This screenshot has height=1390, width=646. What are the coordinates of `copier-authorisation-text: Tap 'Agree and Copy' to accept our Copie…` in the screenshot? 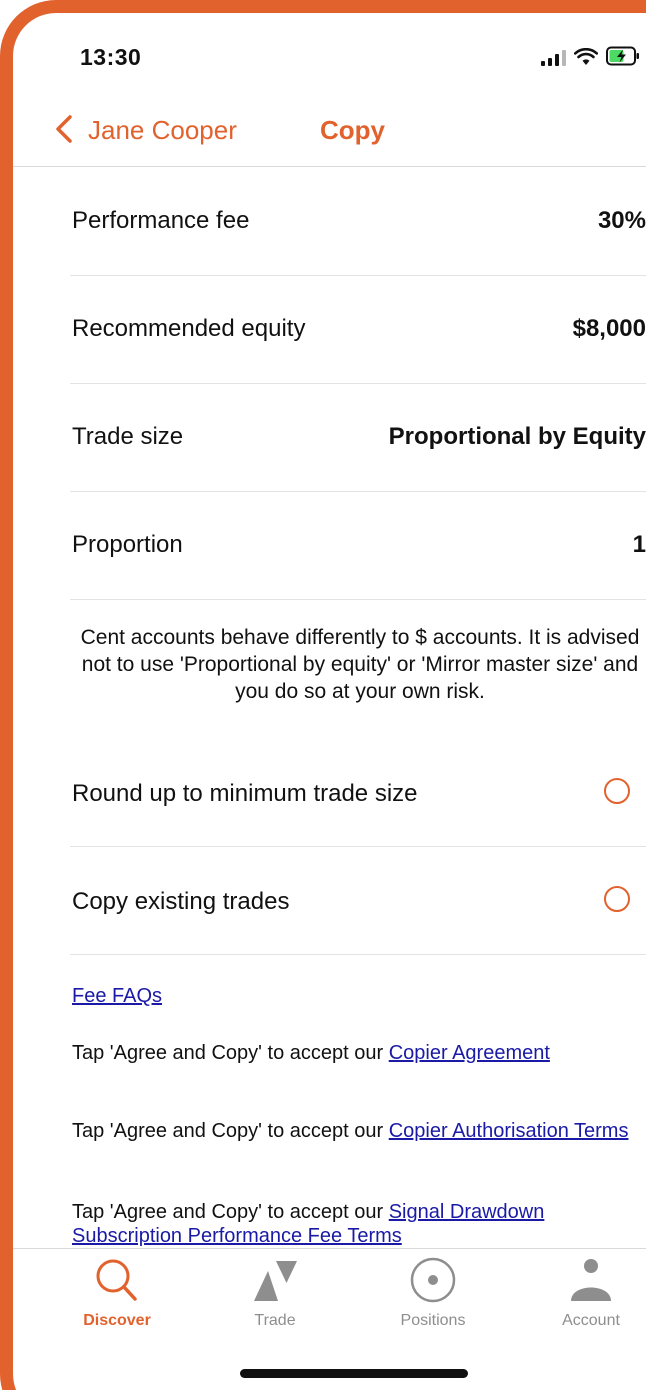 It's located at (359, 1131).